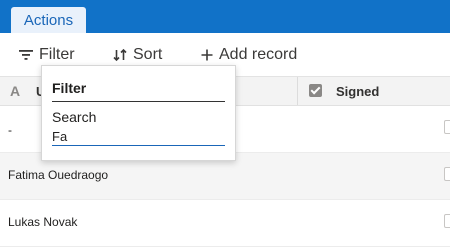  I want to click on text-type-icon: A, so click(15, 91).